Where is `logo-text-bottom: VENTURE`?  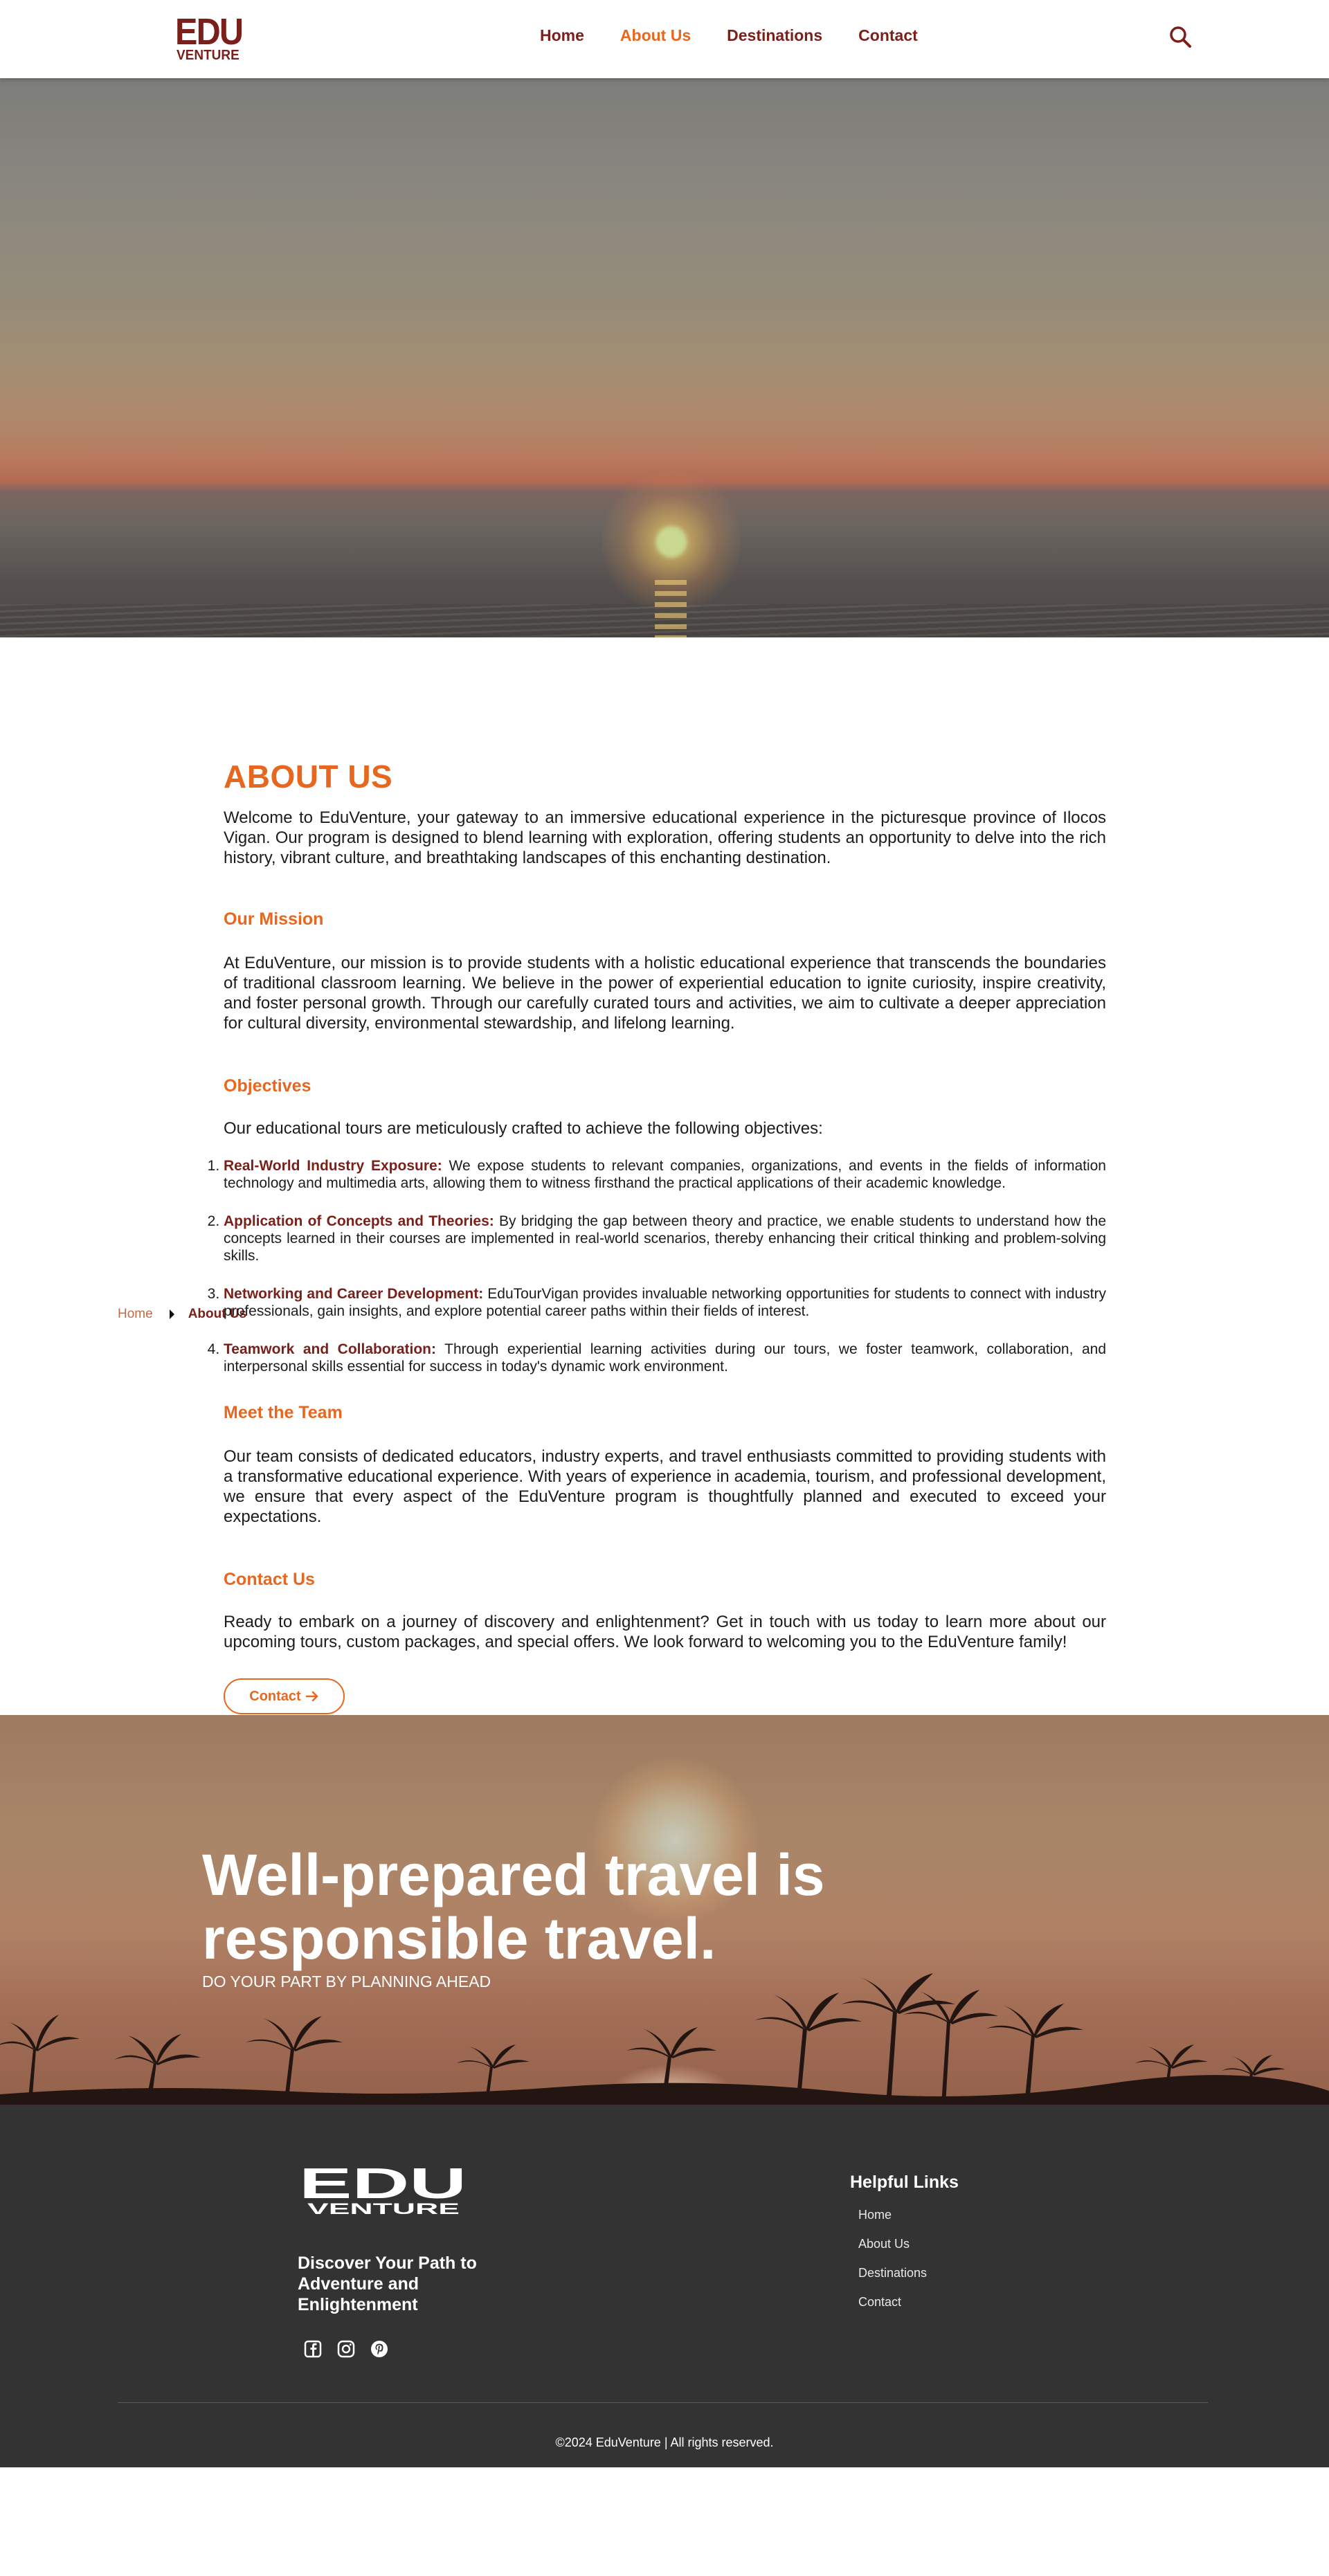
logo-text-bottom: VENTURE is located at coordinates (208, 55).